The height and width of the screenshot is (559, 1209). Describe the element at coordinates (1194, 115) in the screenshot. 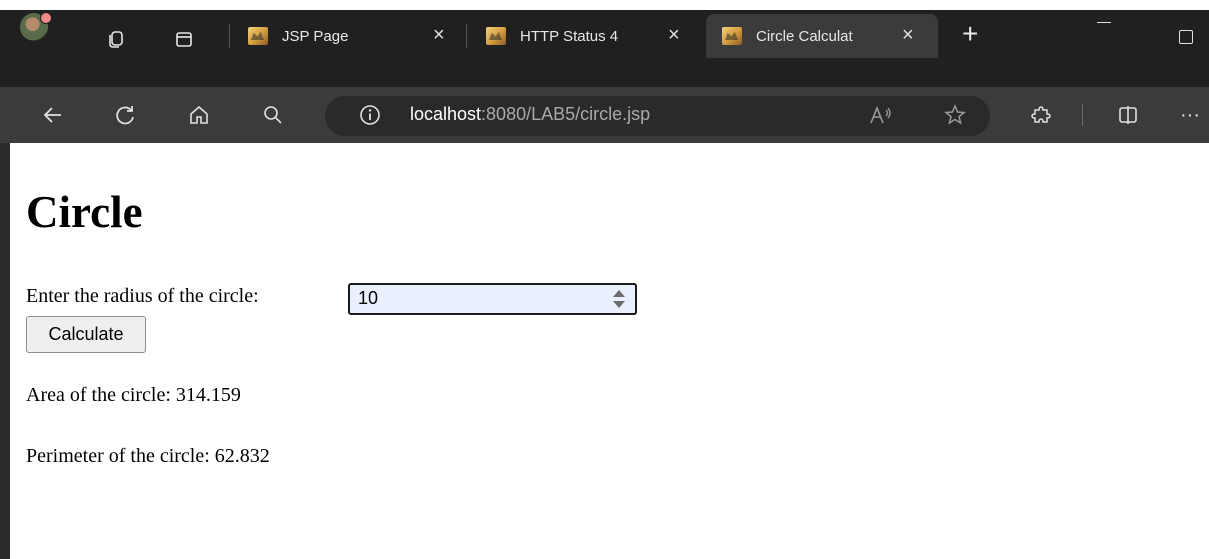

I see `more-menu-icon: ···` at that location.